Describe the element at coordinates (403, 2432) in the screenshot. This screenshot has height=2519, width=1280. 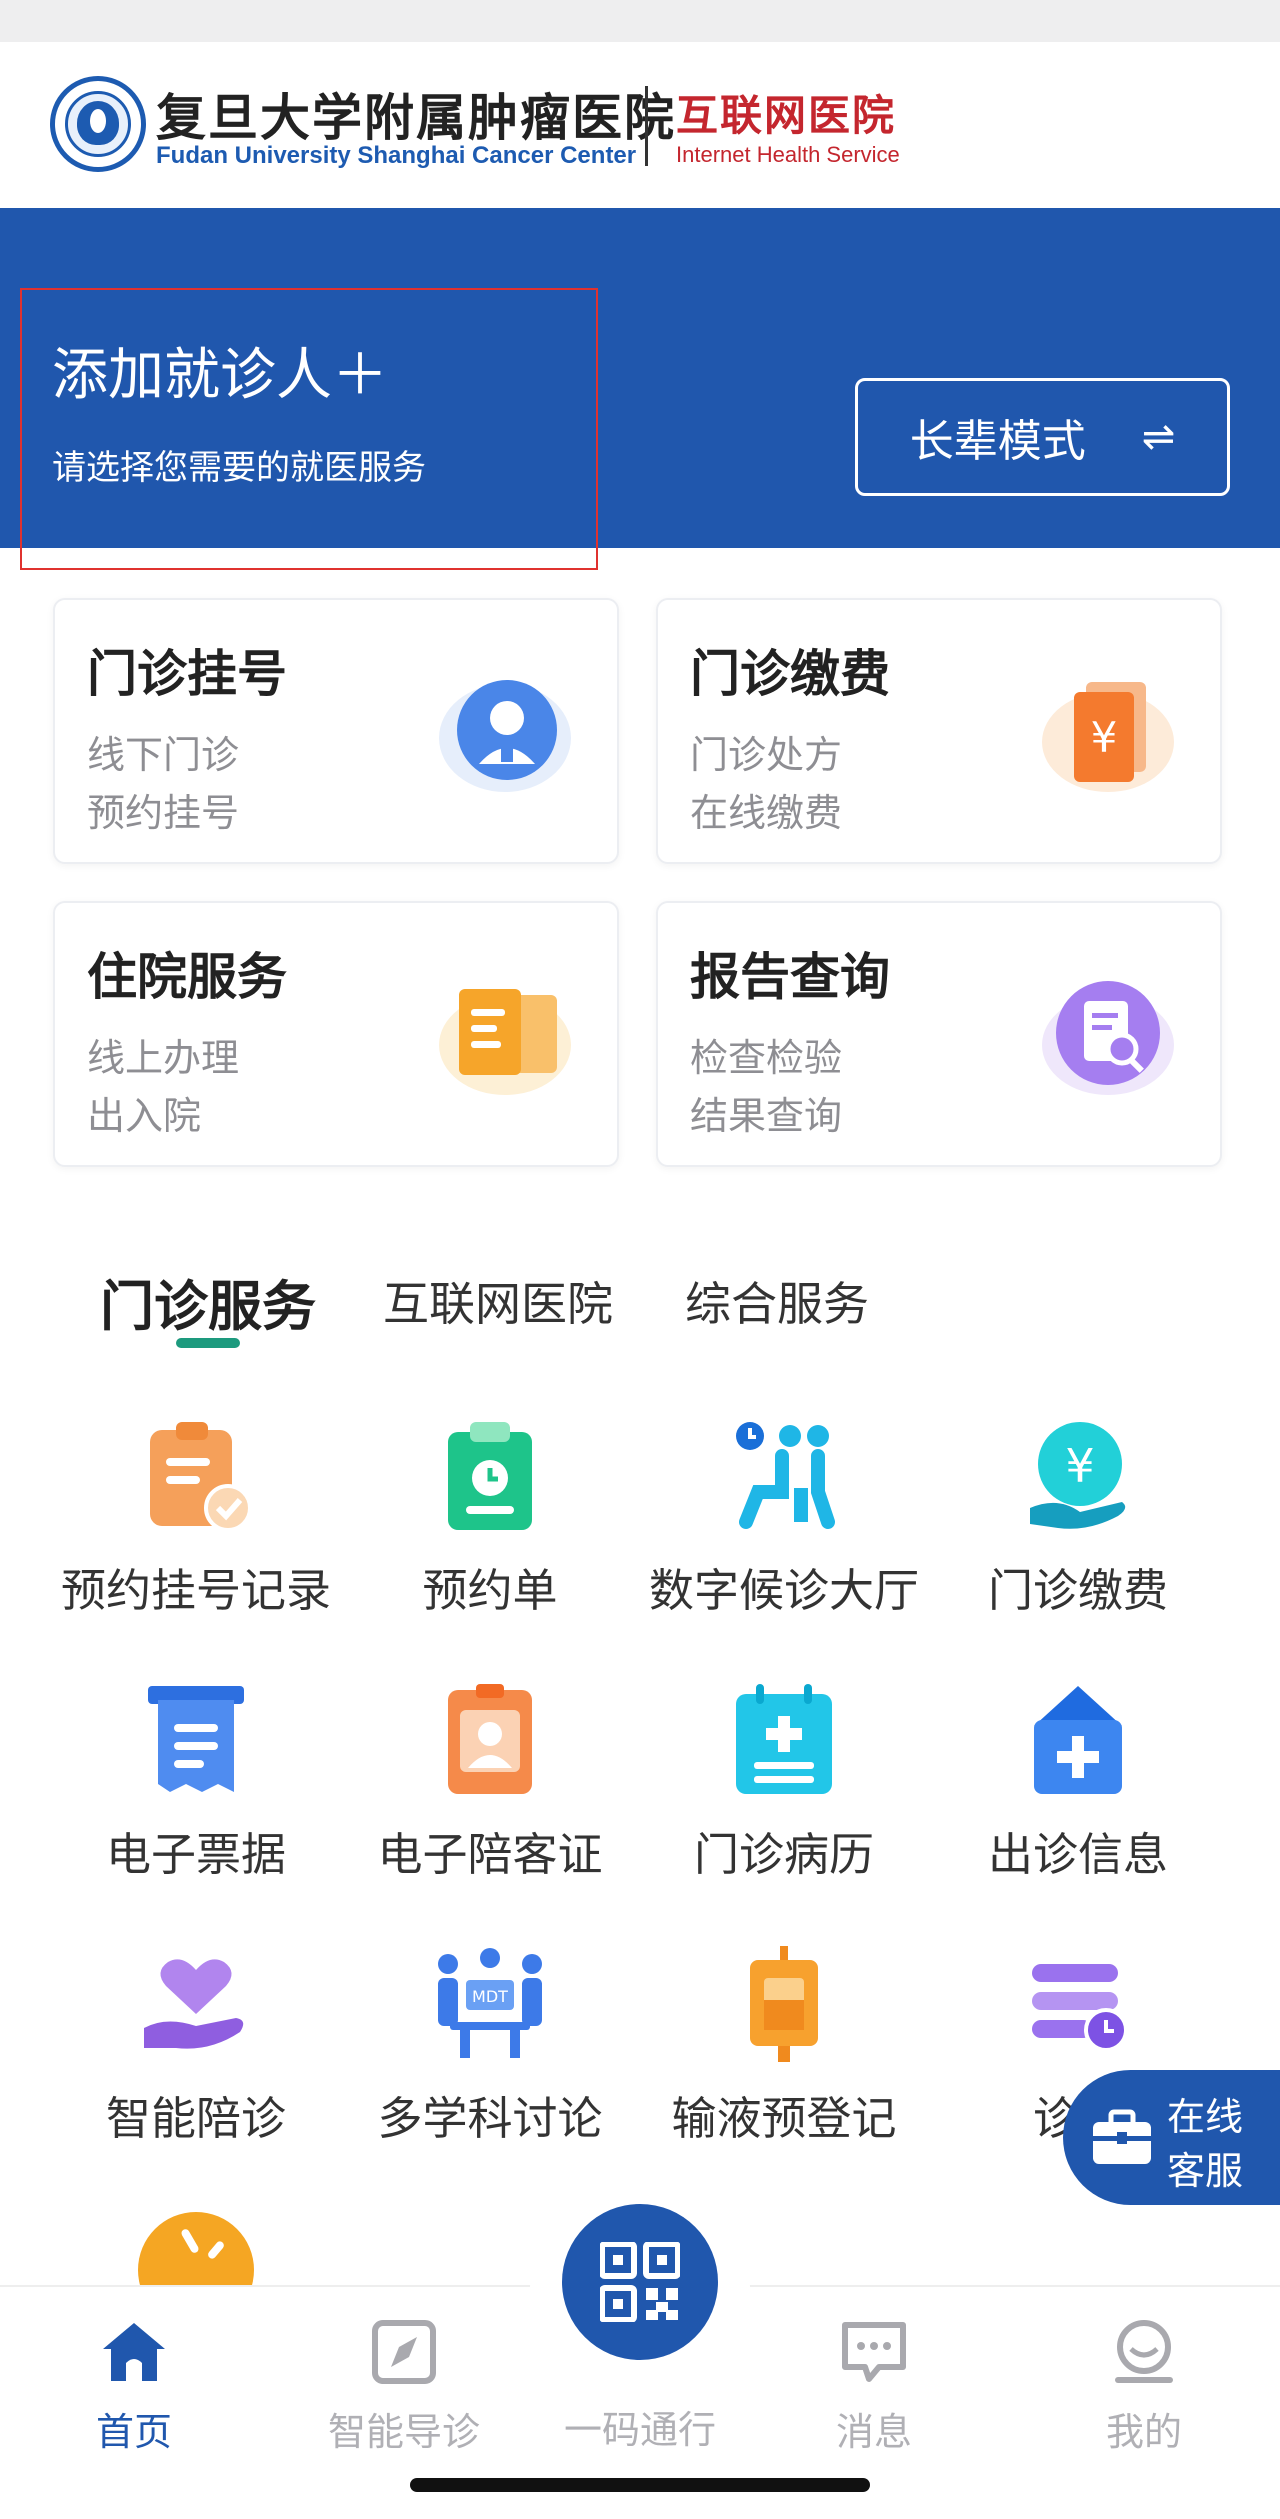
I see `nav-label: 智能导诊` at that location.